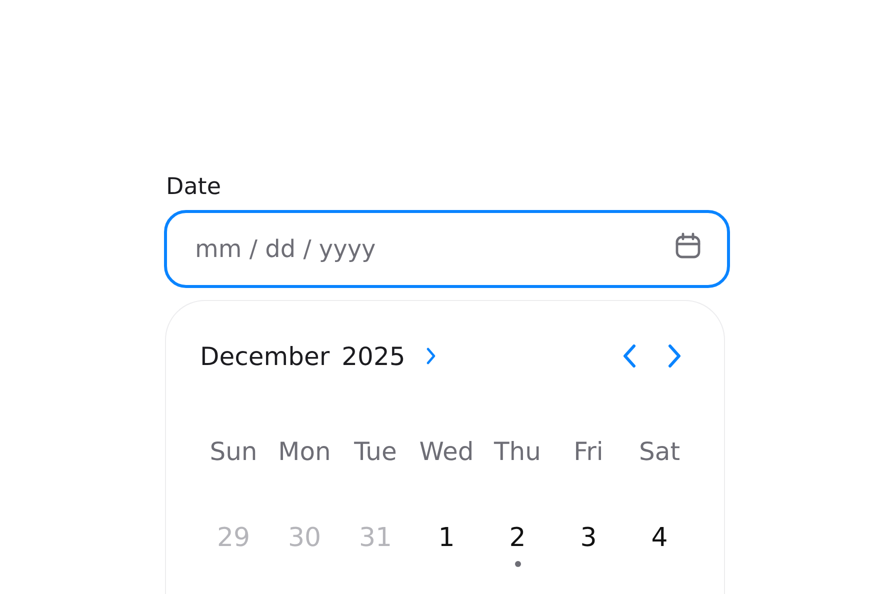 The height and width of the screenshot is (594, 874). What do you see at coordinates (304, 451) in the screenshot?
I see `weekday-label: Mon` at bounding box center [304, 451].